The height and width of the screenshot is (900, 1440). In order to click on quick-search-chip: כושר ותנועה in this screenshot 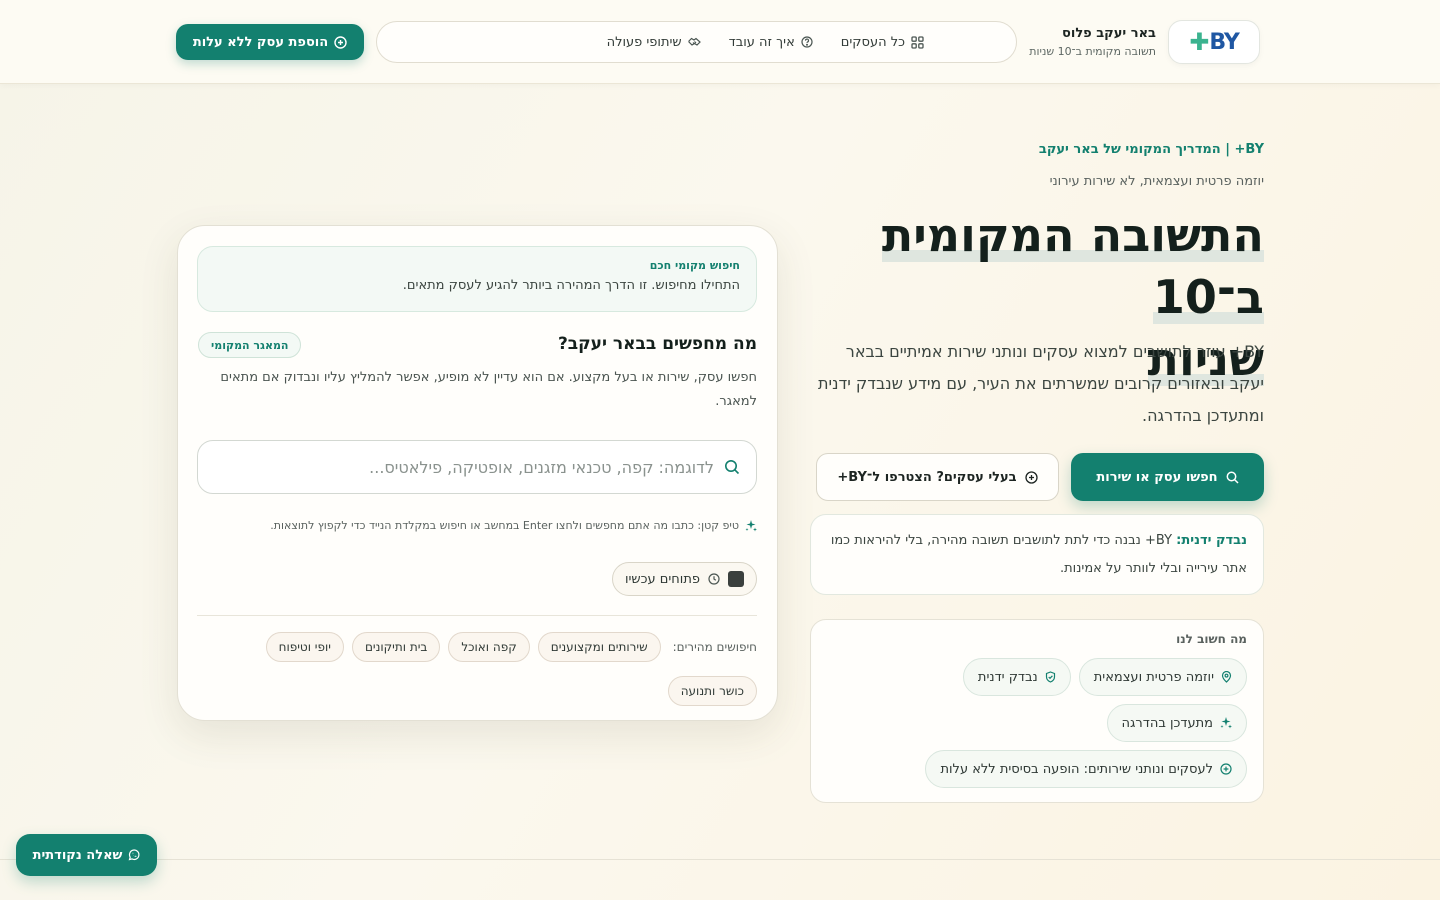, I will do `click(712, 691)`.